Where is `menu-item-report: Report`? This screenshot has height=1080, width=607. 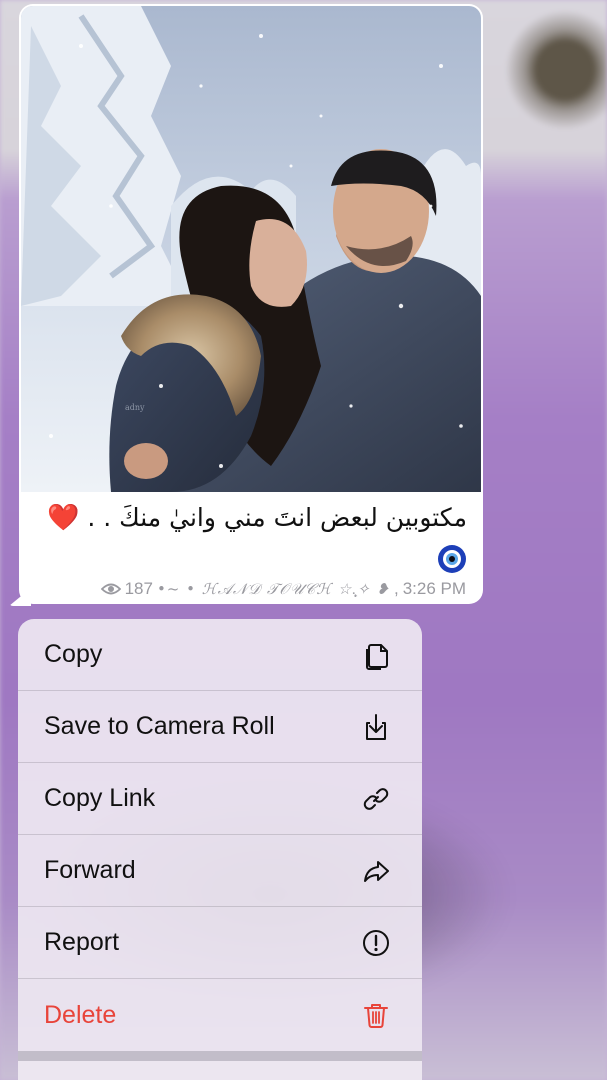
menu-item-report: Report is located at coordinates (220, 943).